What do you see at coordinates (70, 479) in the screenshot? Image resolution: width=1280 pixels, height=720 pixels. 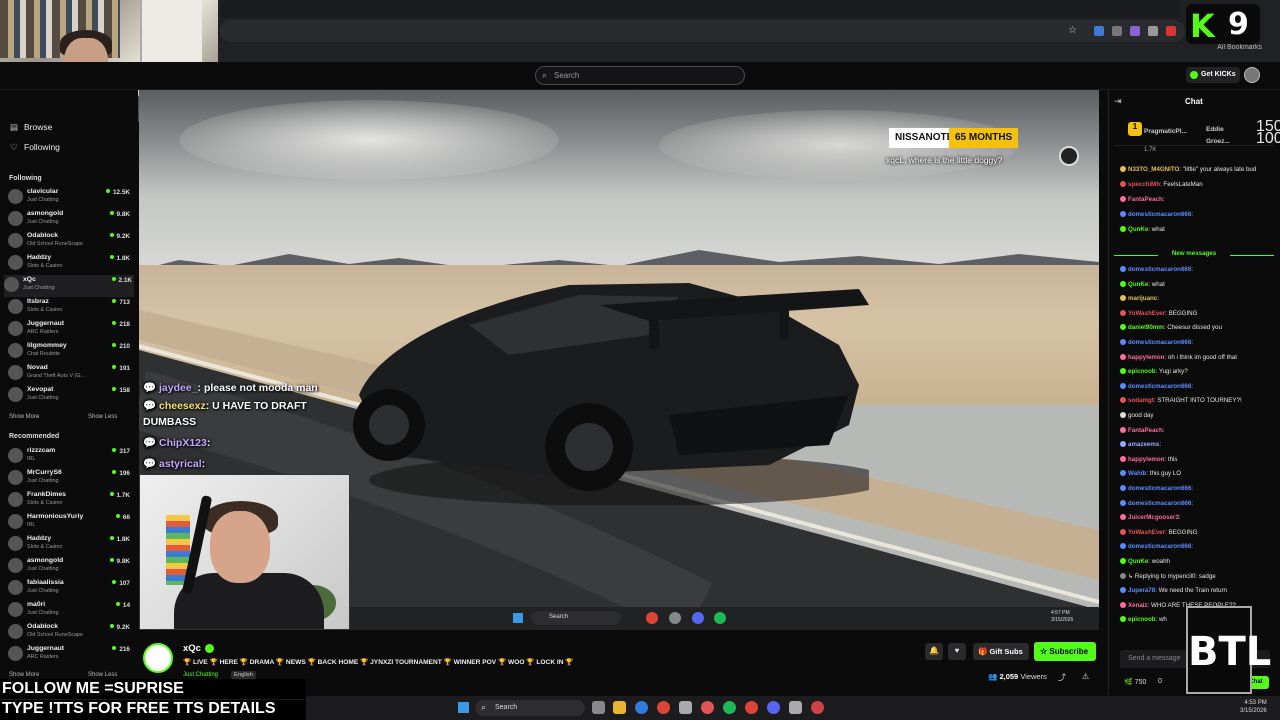 I see `channel-row: MrCurryS6 Just Chatting 196` at bounding box center [70, 479].